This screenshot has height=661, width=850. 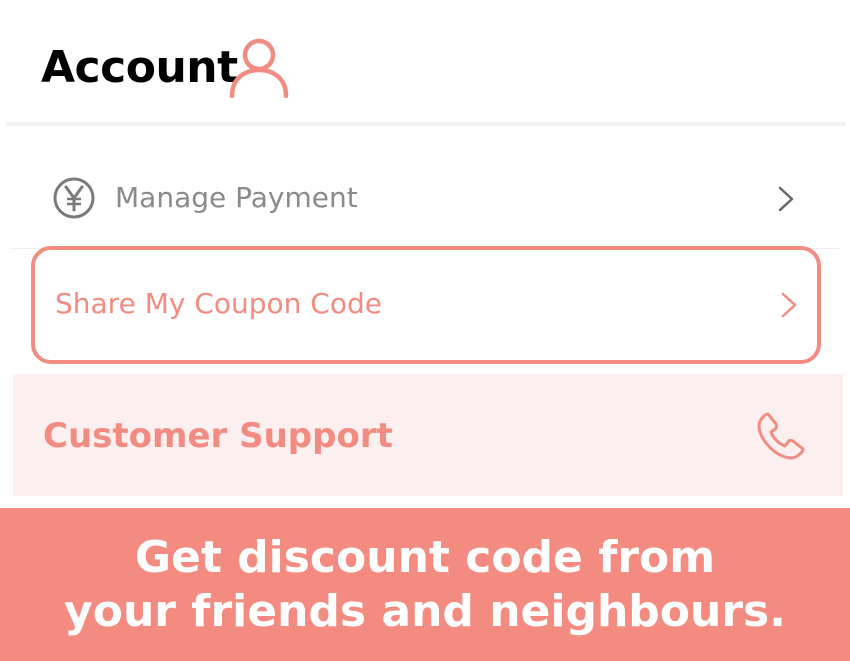 I want to click on banner-line-1: Get discount code from, so click(x=425, y=557).